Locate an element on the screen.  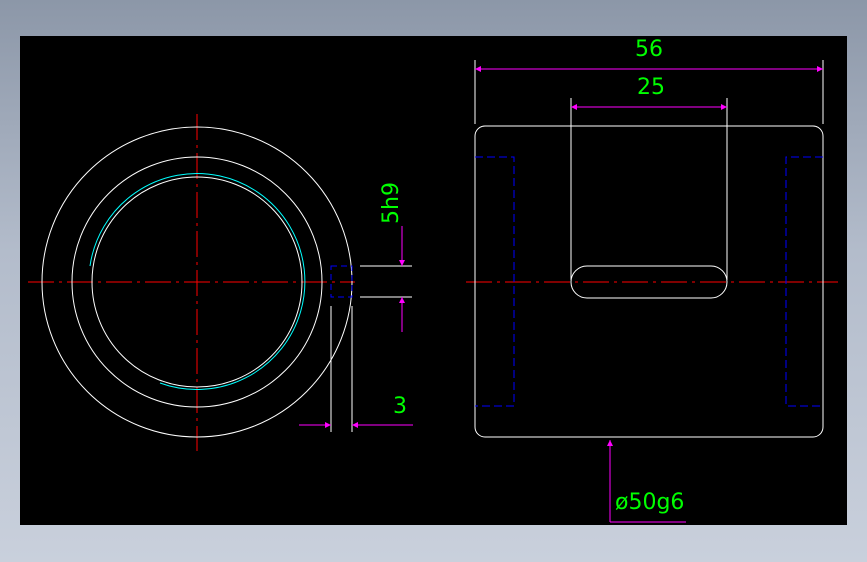
dim-text-slot-length: 25 is located at coordinates (651, 87).